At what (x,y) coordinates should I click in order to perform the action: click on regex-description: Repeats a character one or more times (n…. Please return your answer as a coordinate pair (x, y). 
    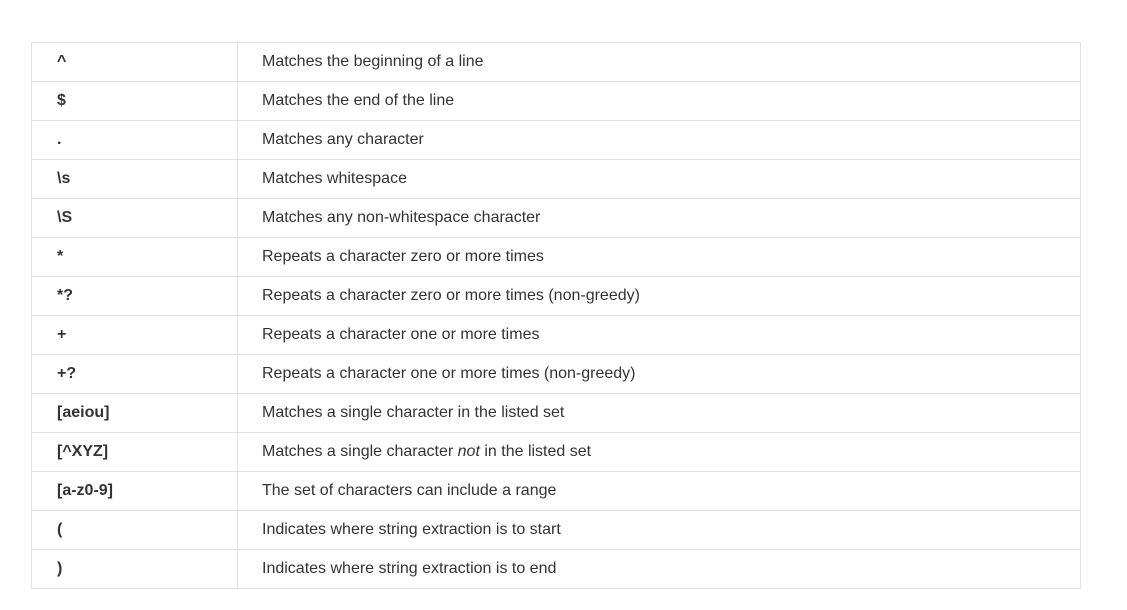
    Looking at the image, I should click on (659, 374).